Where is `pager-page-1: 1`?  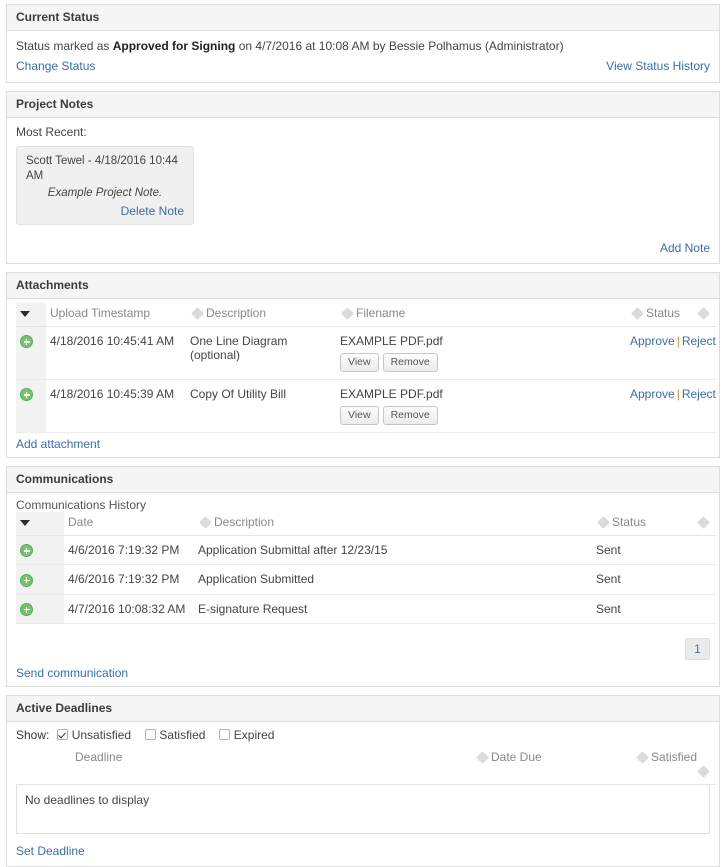 pager-page-1: 1 is located at coordinates (697, 648).